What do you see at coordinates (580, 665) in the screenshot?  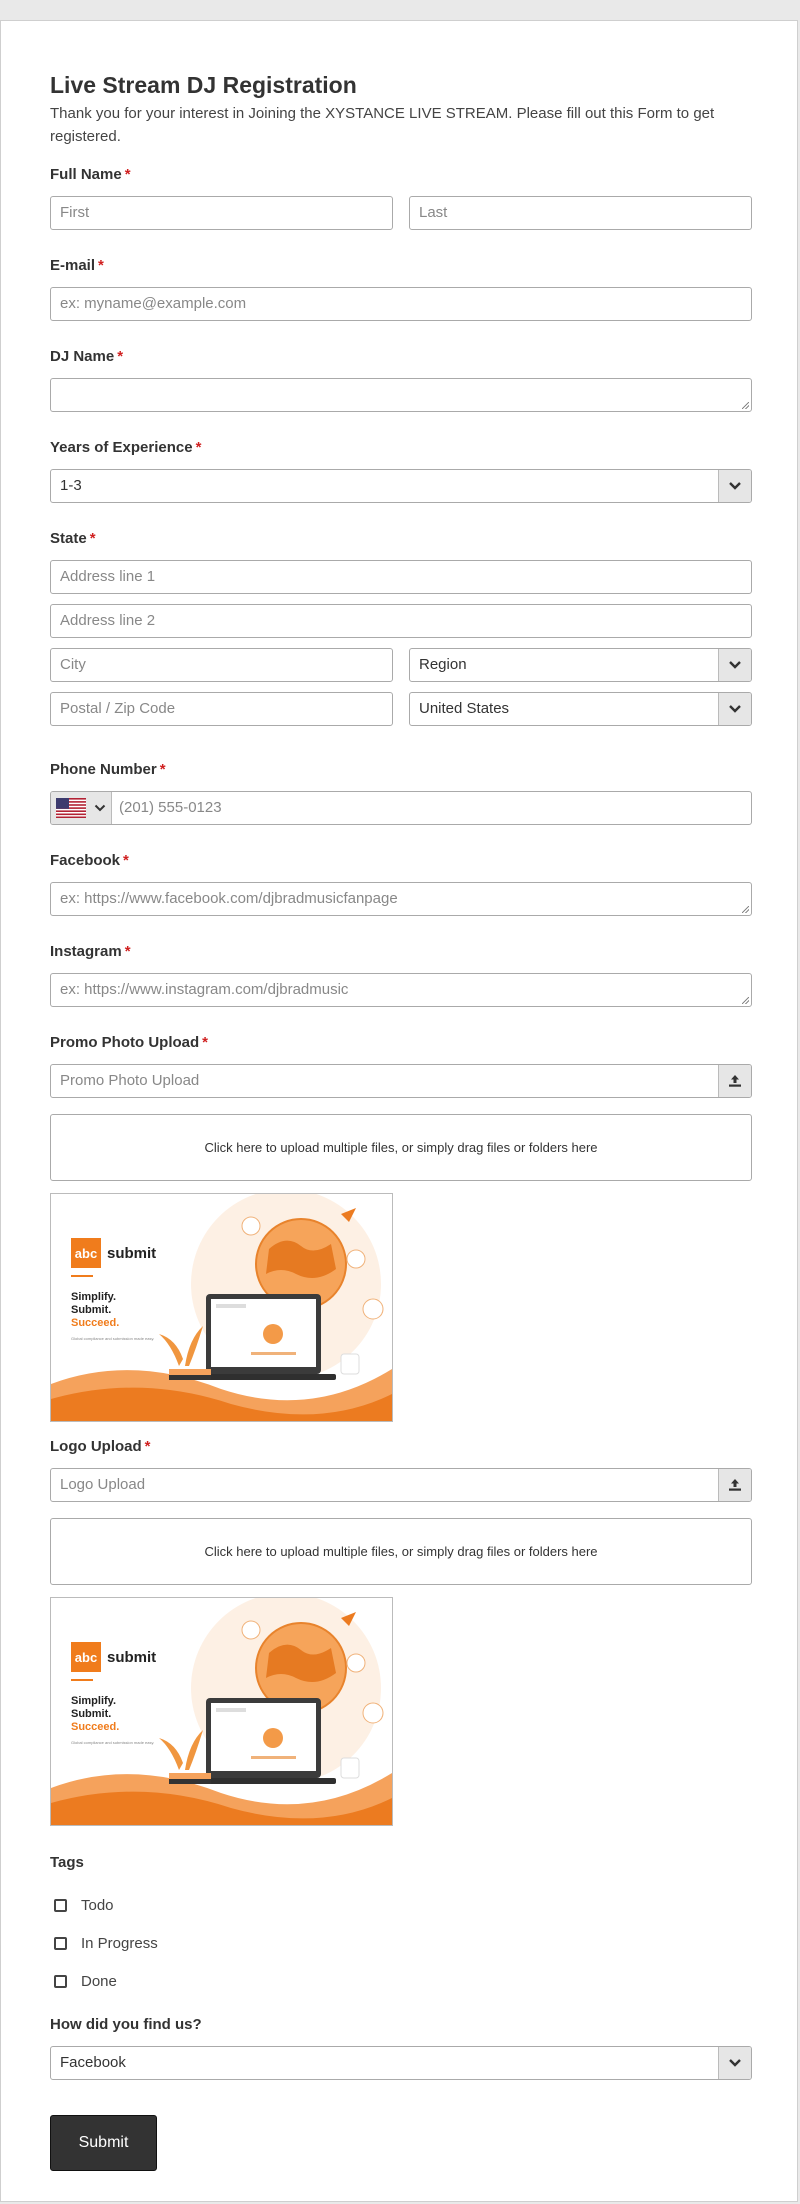 I see `region-select: Region` at bounding box center [580, 665].